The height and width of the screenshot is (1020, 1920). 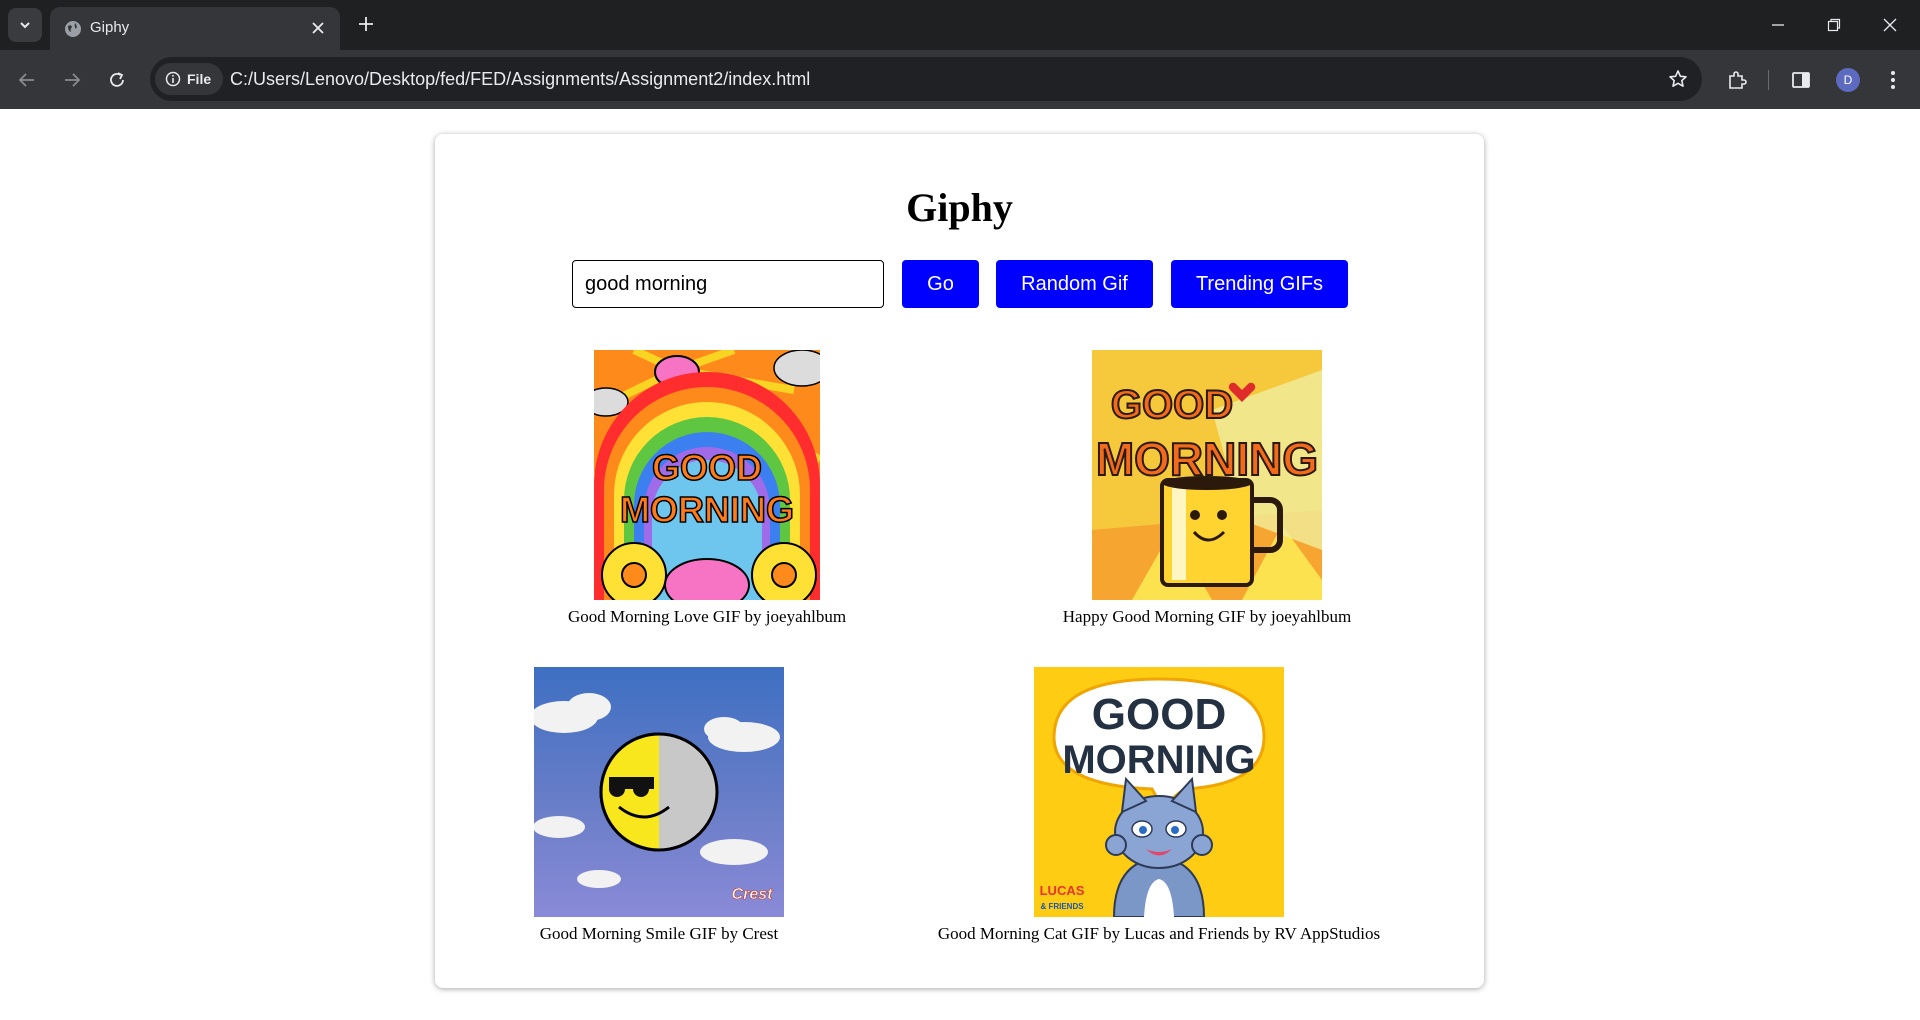 I want to click on go-button: Go, so click(x=940, y=284).